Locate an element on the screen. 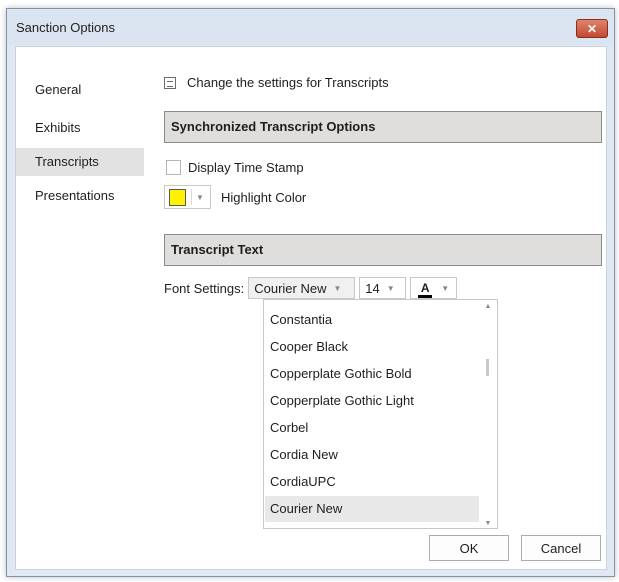  font-settings-row: Font Settings: Courier New ▼ 14 ▼ A ▼ is located at coordinates (311, 288).